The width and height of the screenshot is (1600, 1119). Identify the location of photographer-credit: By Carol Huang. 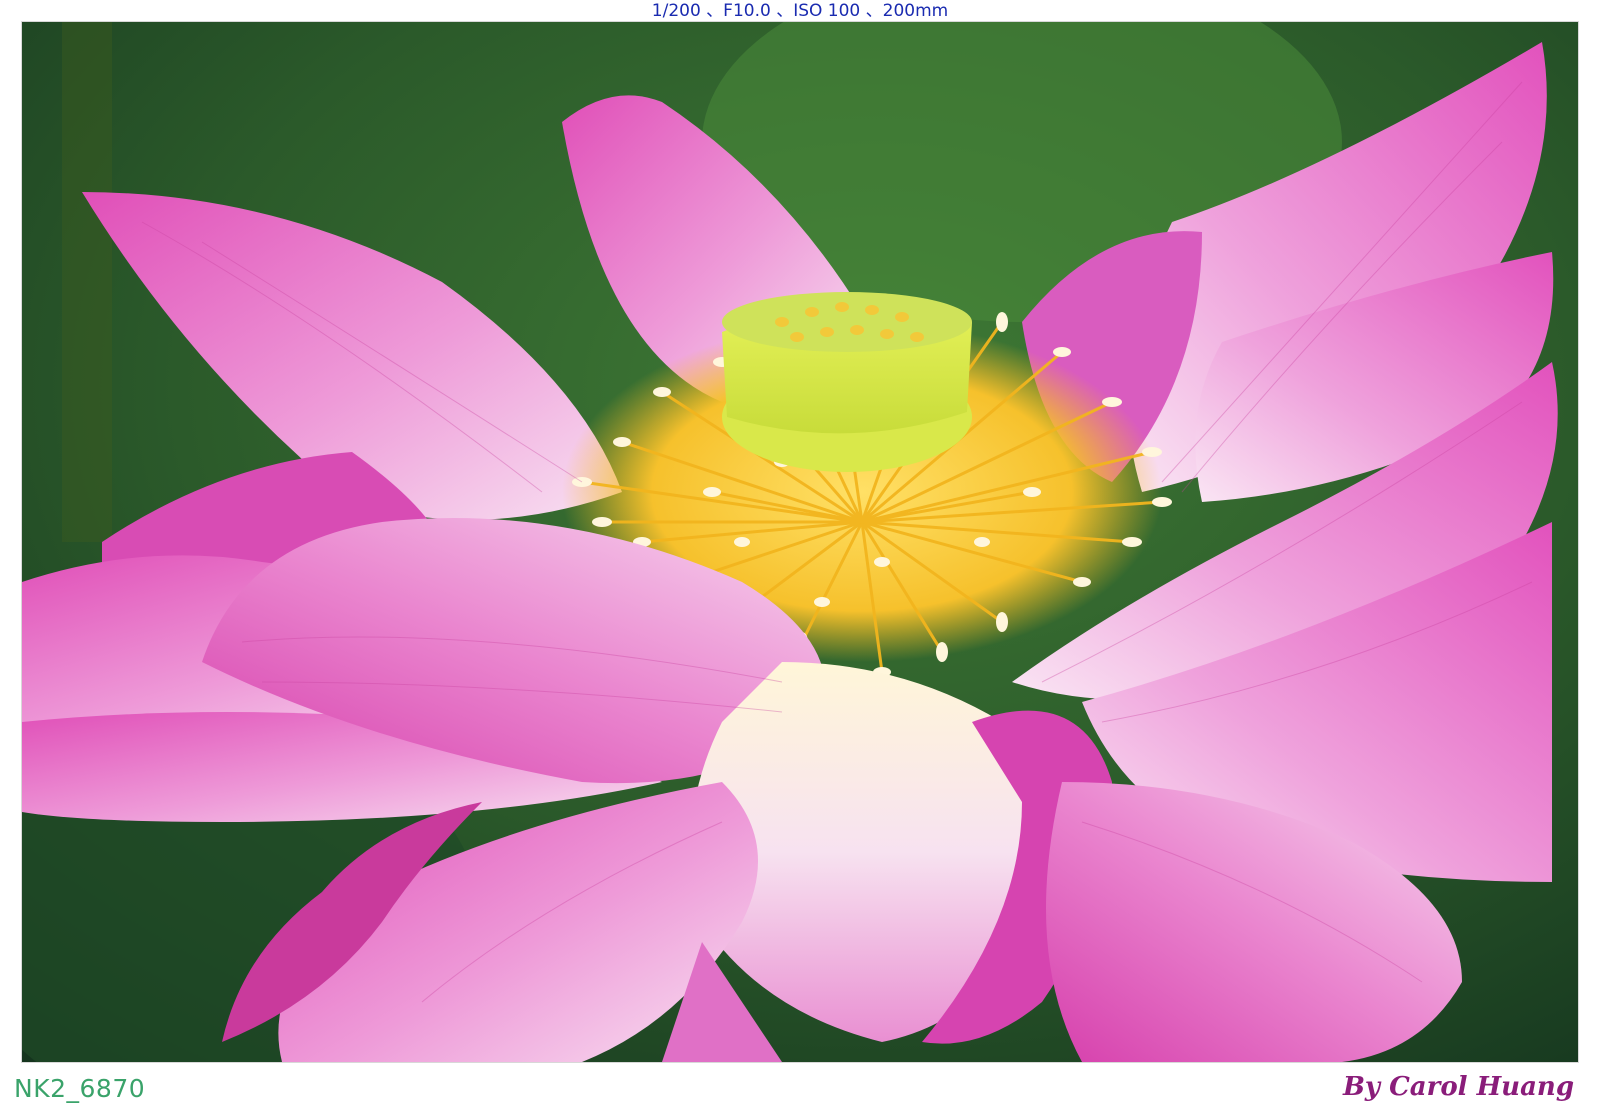
(1458, 1087).